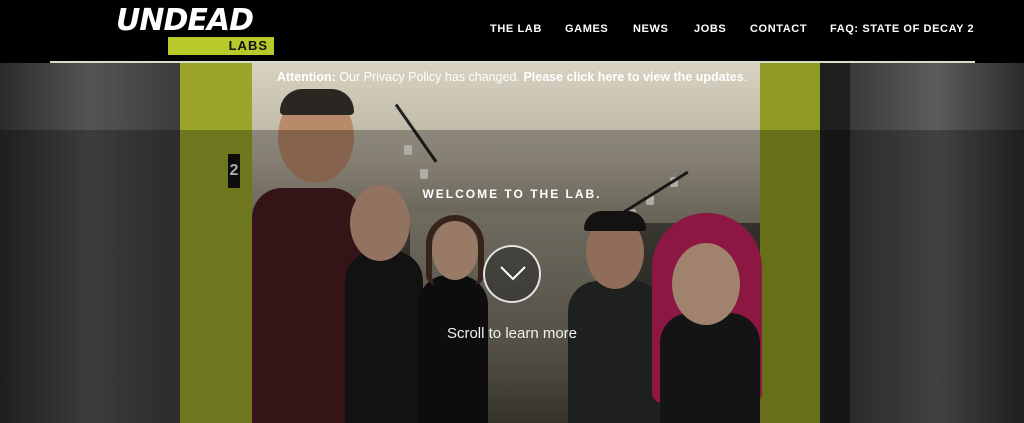 The height and width of the screenshot is (423, 1024). What do you see at coordinates (221, 46) in the screenshot?
I see `logo-labs-bar: LABS` at bounding box center [221, 46].